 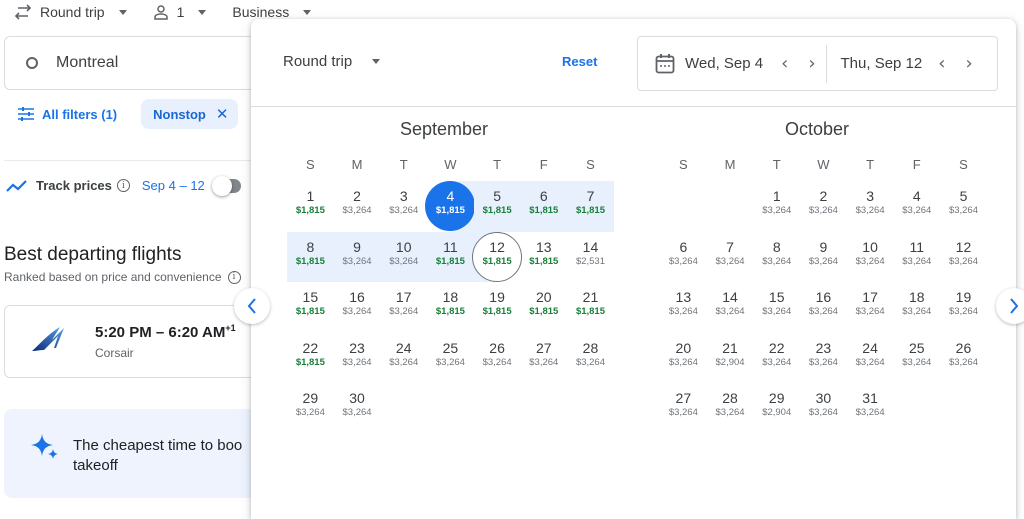 I want to click on calendar-day: 11 $3,264, so click(x=916, y=257).